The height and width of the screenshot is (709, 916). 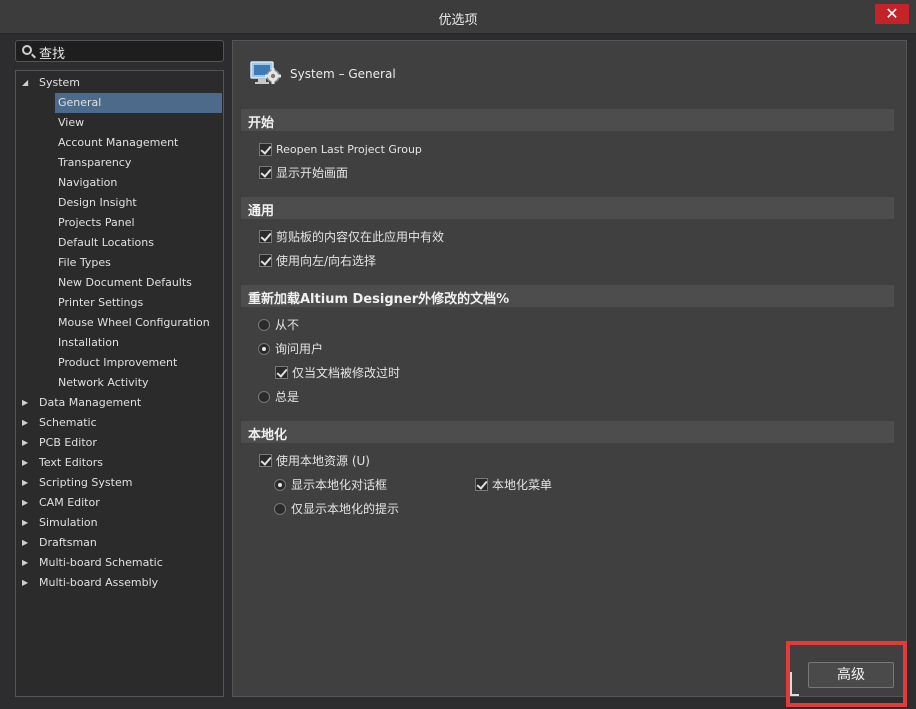 What do you see at coordinates (138, 363) in the screenshot?
I see `tree-item-product-improvement: Product Improvement` at bounding box center [138, 363].